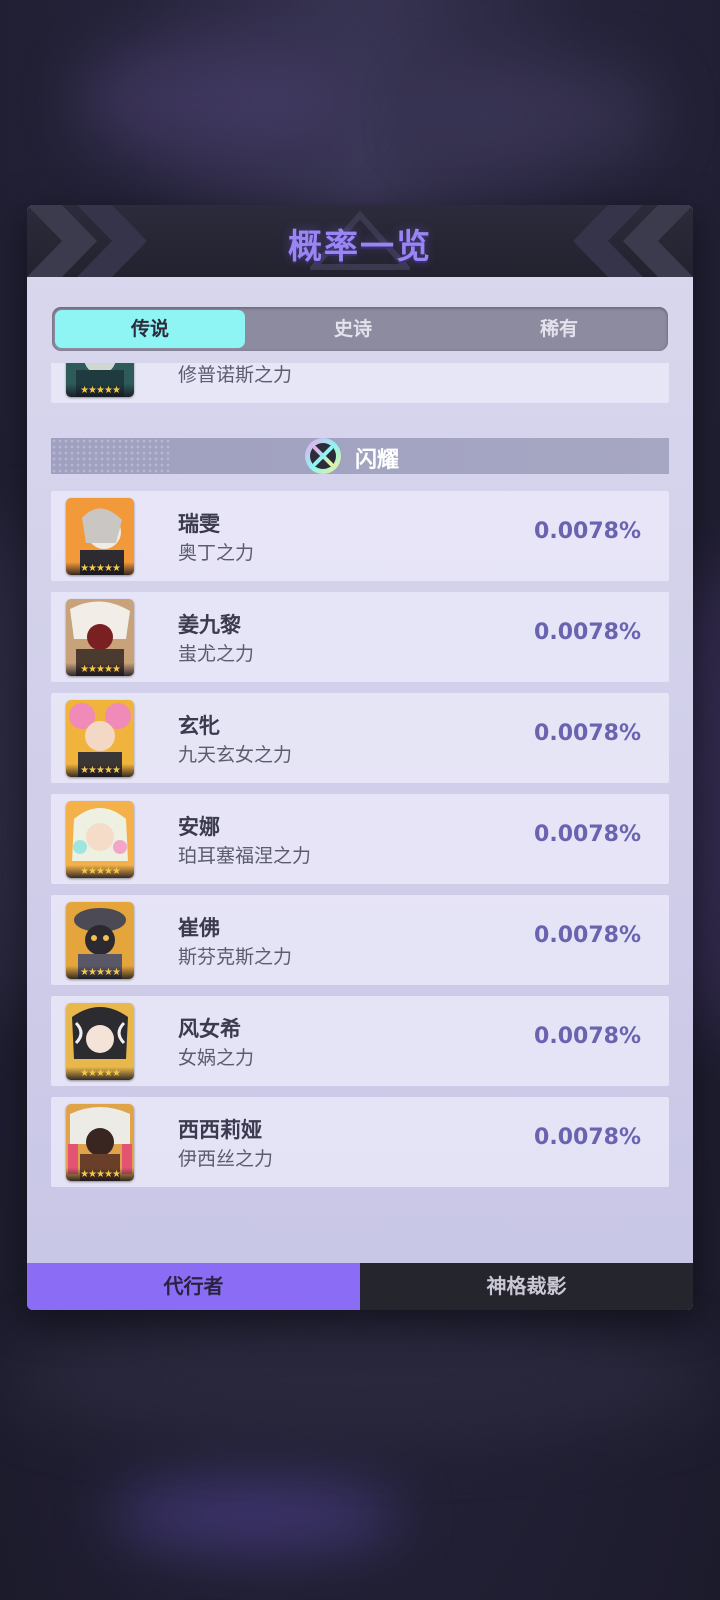 This screenshot has height=1600, width=720. Describe the element at coordinates (235, 375) in the screenshot. I see `character-power: 修普诺斯之力` at that location.